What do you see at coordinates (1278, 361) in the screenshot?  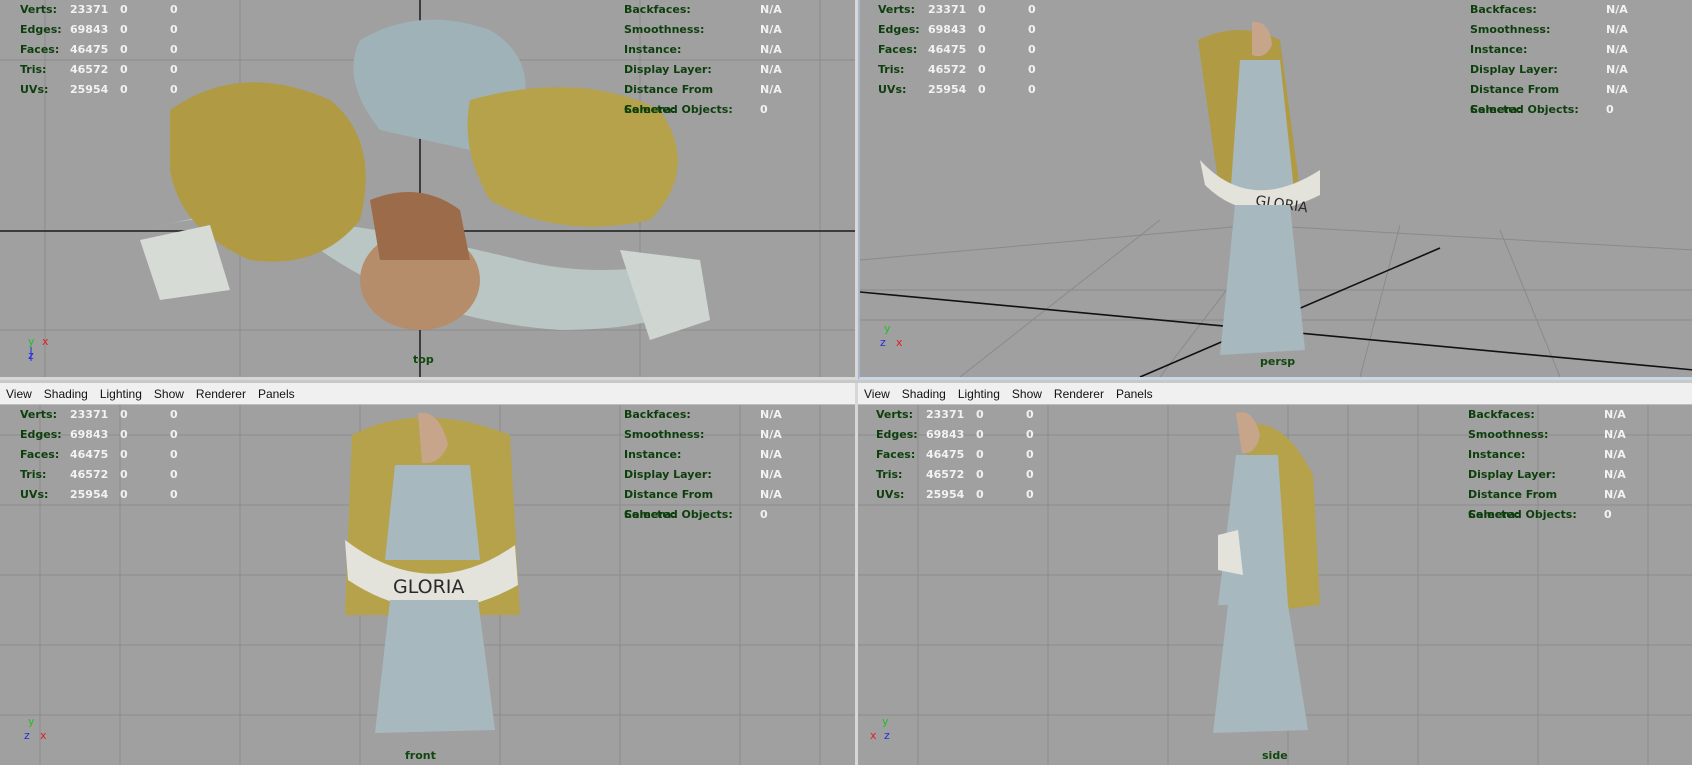 I see `viewport-label-persp: persp` at bounding box center [1278, 361].